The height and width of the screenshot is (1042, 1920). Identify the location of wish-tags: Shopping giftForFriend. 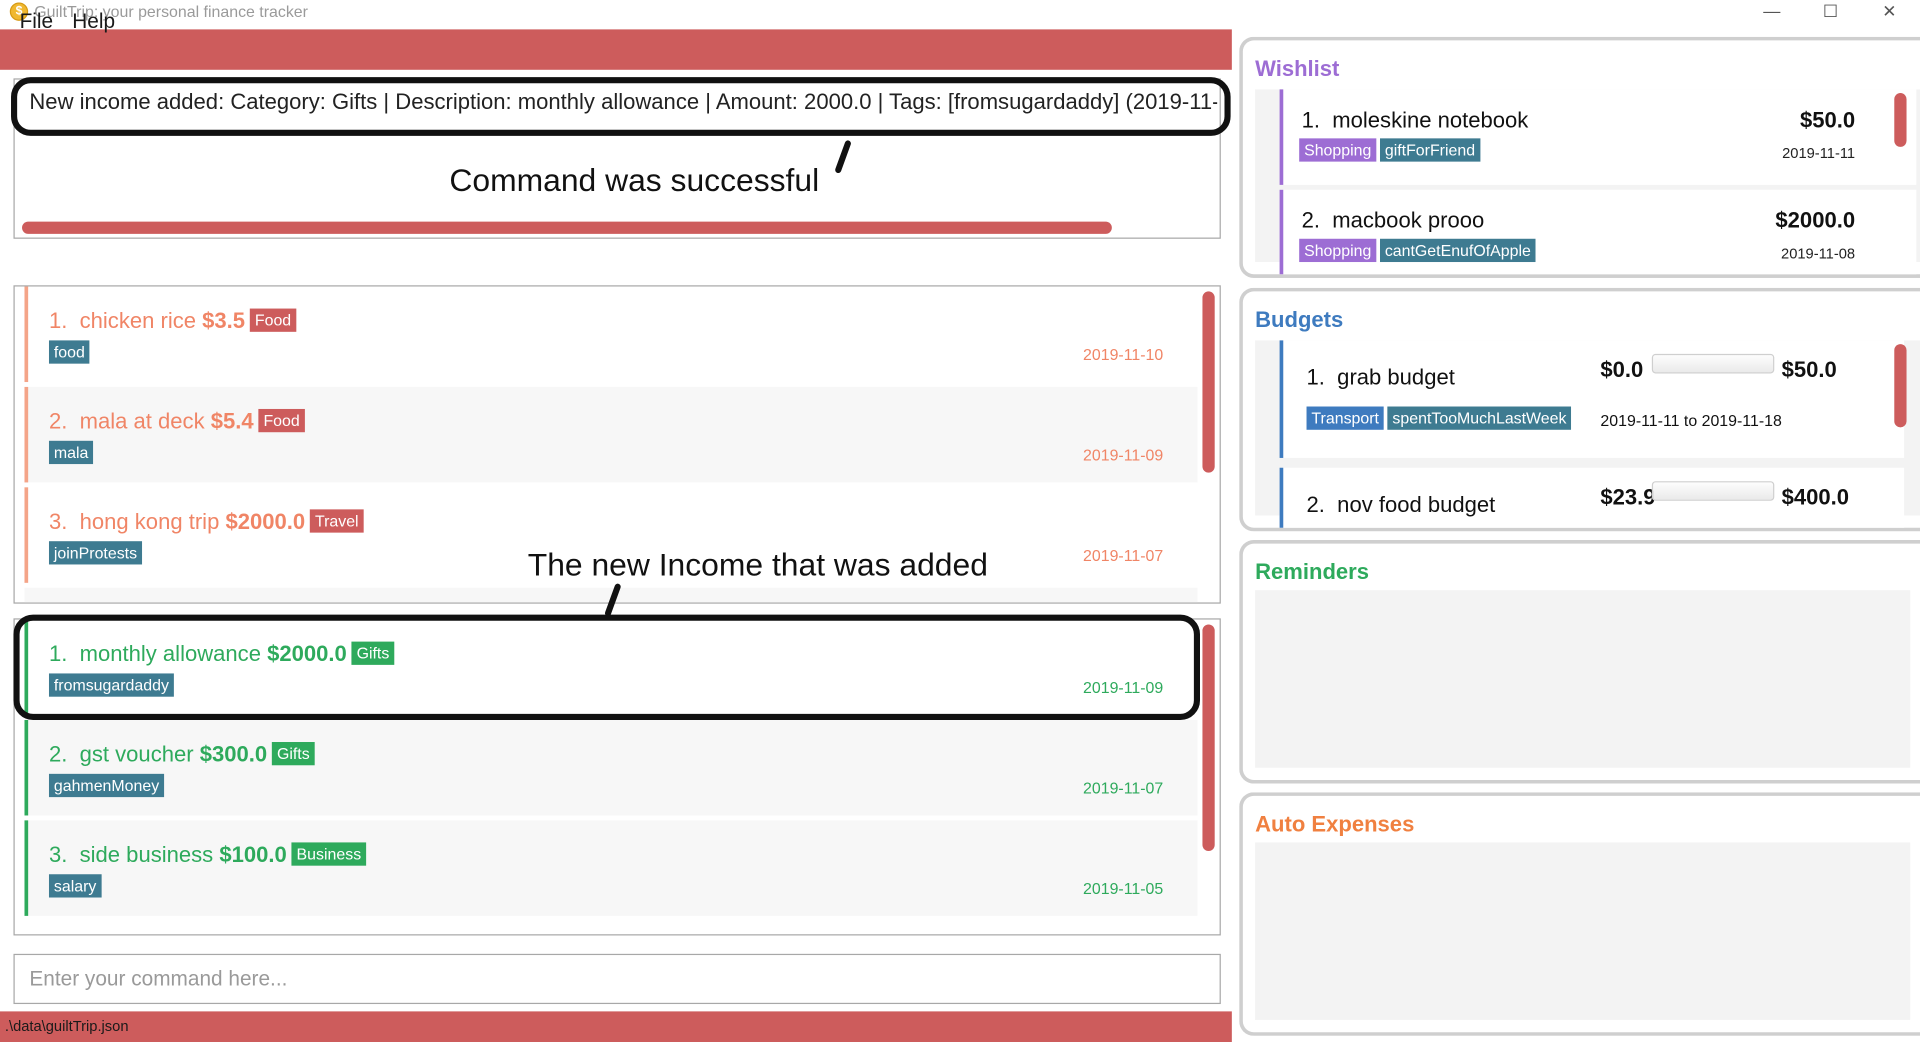
(1391, 150).